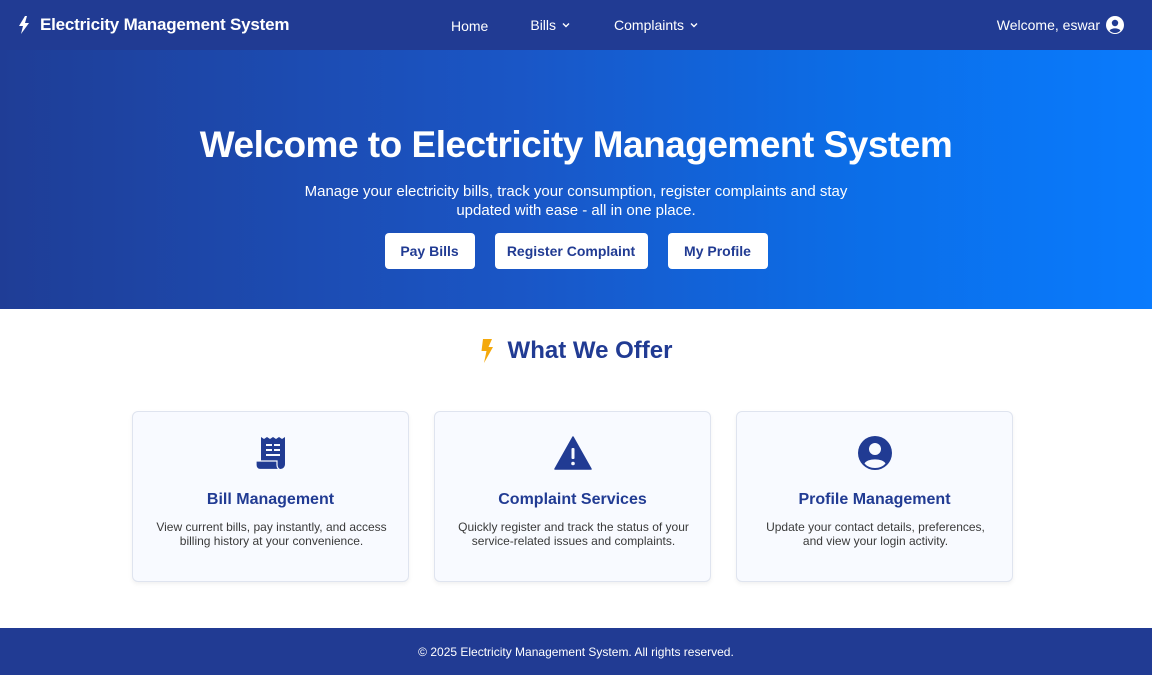 The width and height of the screenshot is (1152, 675). I want to click on nav-complaints-label: Complaints, so click(649, 25).